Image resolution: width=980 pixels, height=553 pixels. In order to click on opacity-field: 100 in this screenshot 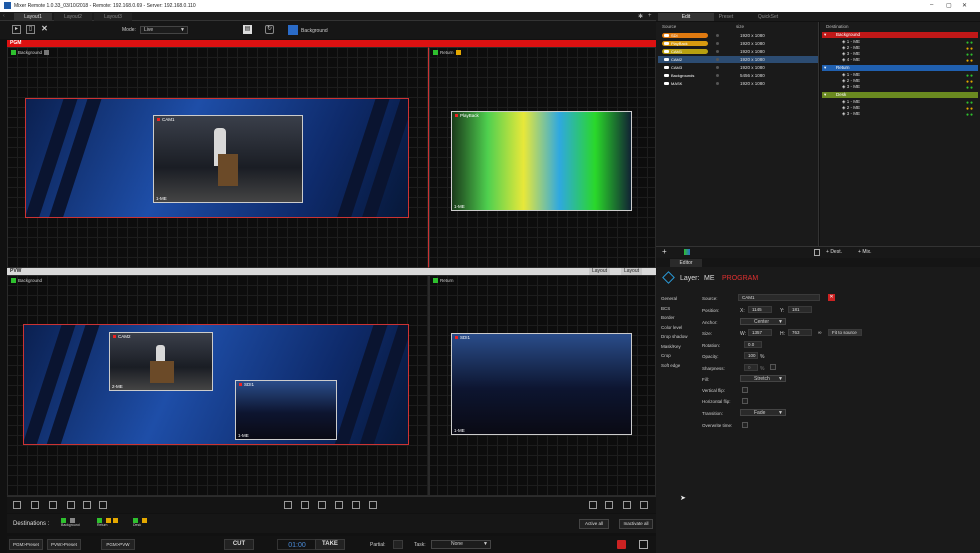, I will do `click(751, 355)`.